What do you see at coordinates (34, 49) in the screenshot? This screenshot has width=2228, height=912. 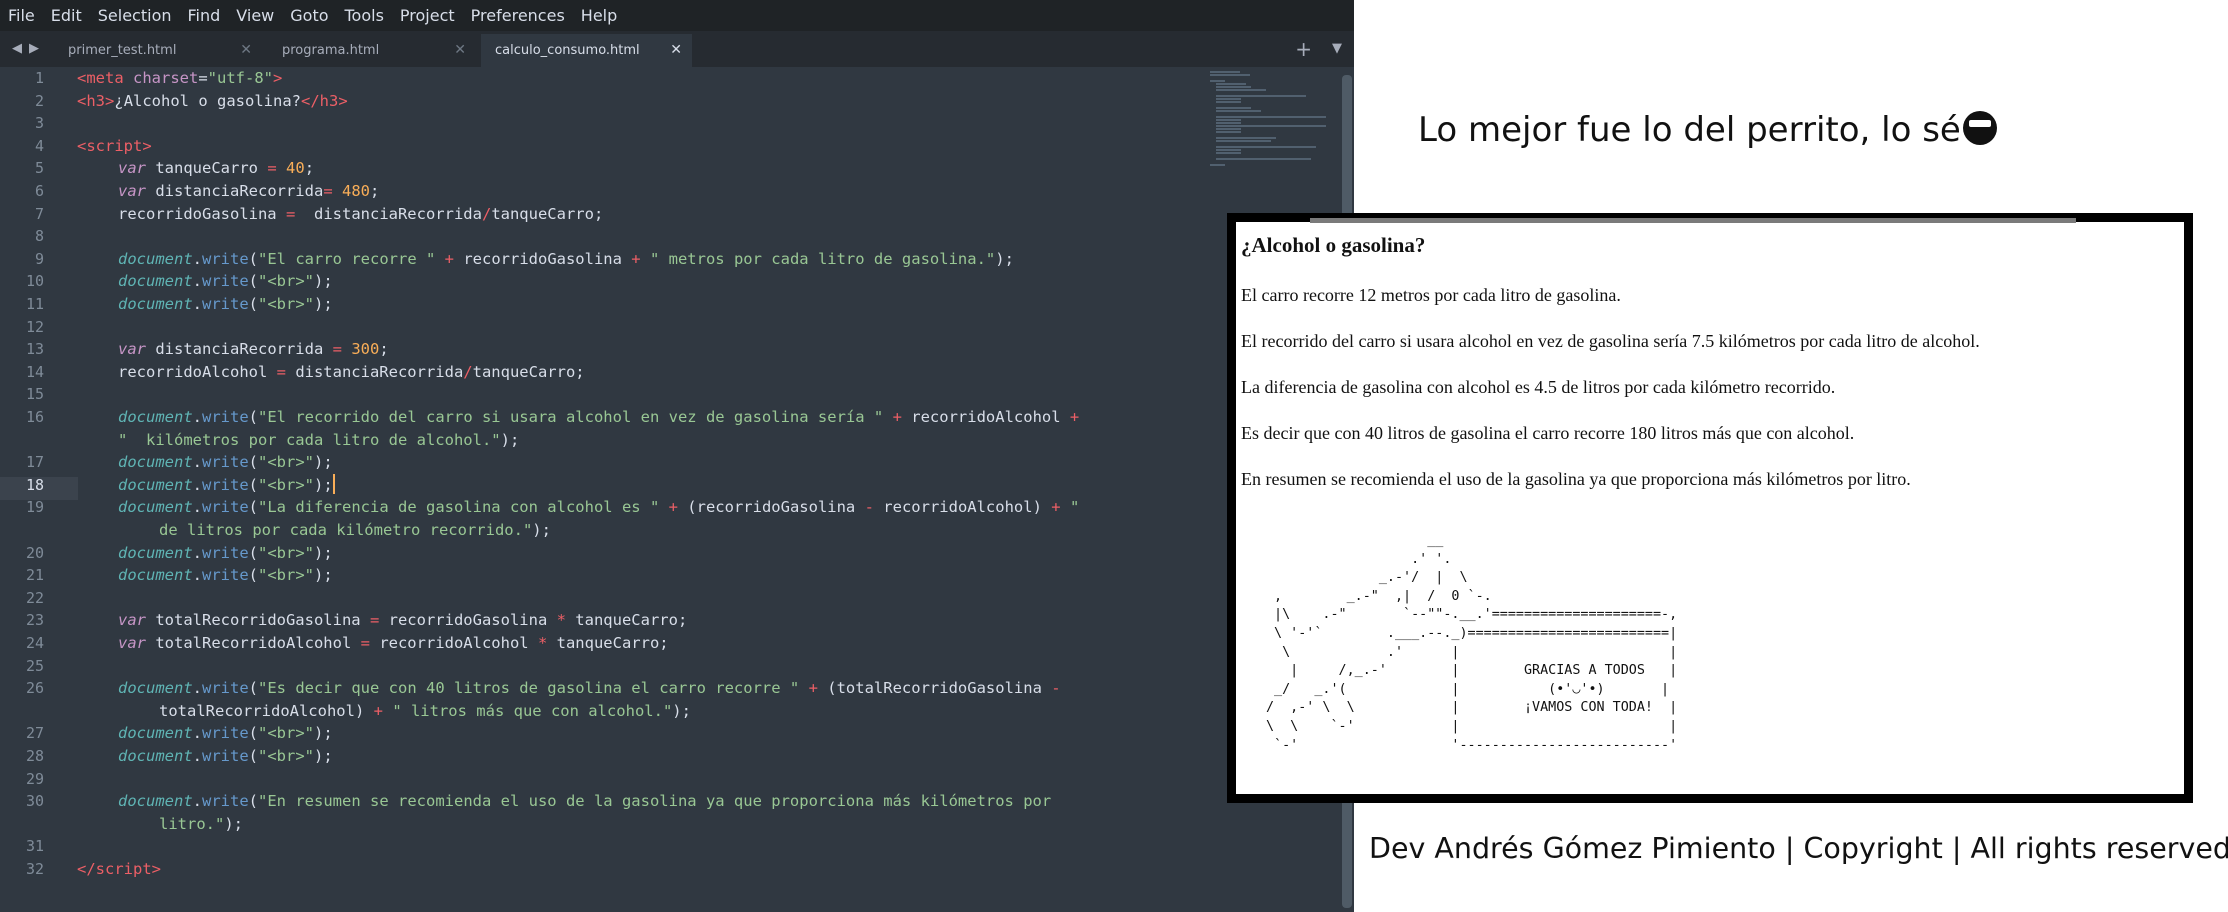 I see `chevron-right-icon: ▶` at bounding box center [34, 49].